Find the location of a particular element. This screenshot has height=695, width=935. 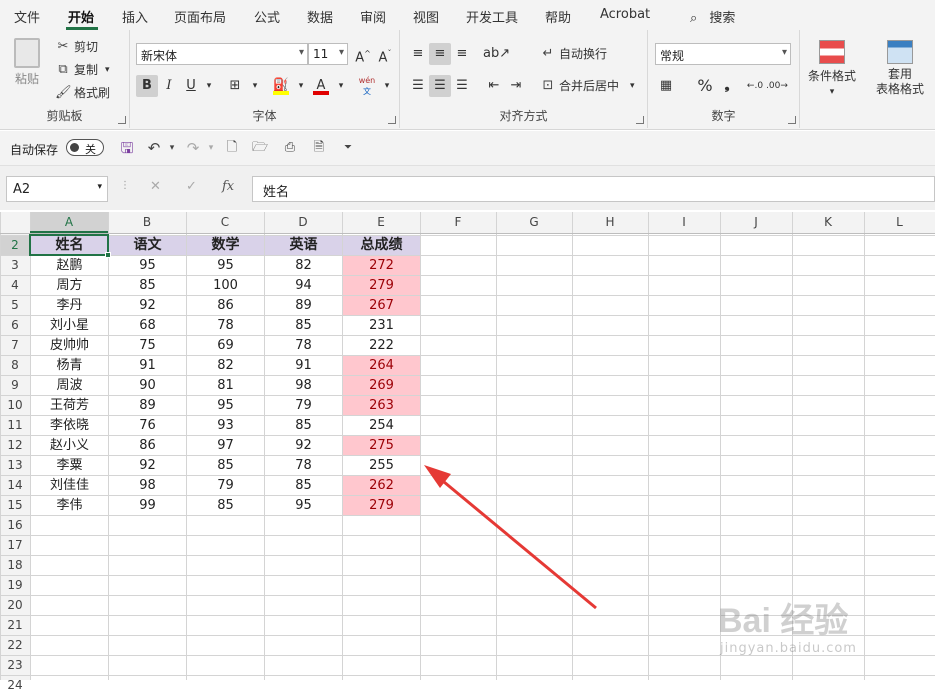

name-cell: 杨青 is located at coordinates (69, 365).